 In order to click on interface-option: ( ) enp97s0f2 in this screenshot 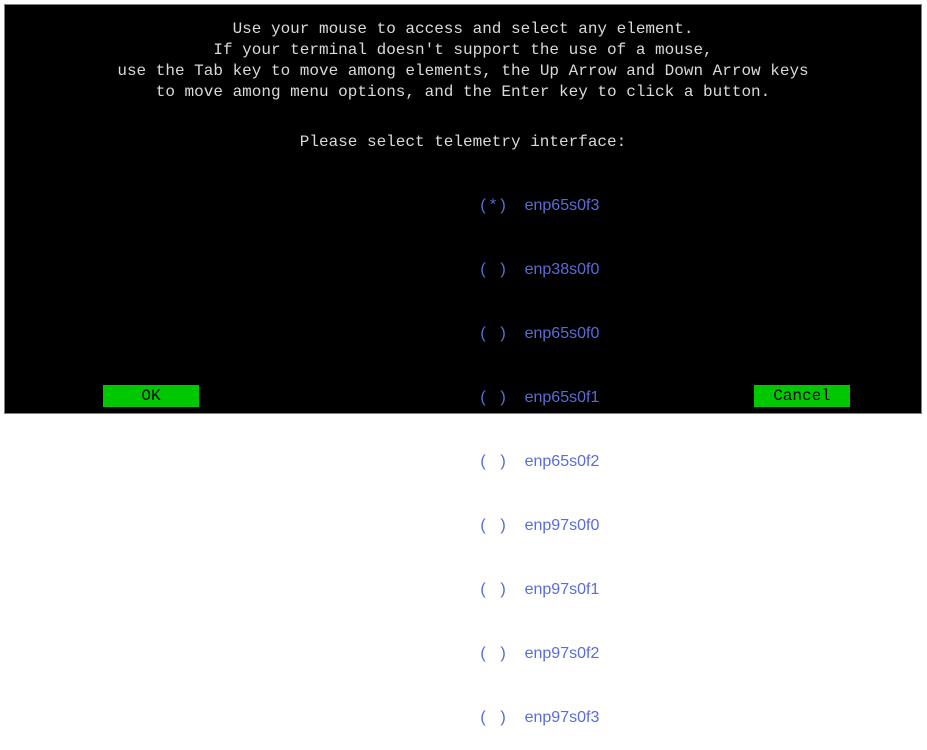, I will do `click(510, 654)`.